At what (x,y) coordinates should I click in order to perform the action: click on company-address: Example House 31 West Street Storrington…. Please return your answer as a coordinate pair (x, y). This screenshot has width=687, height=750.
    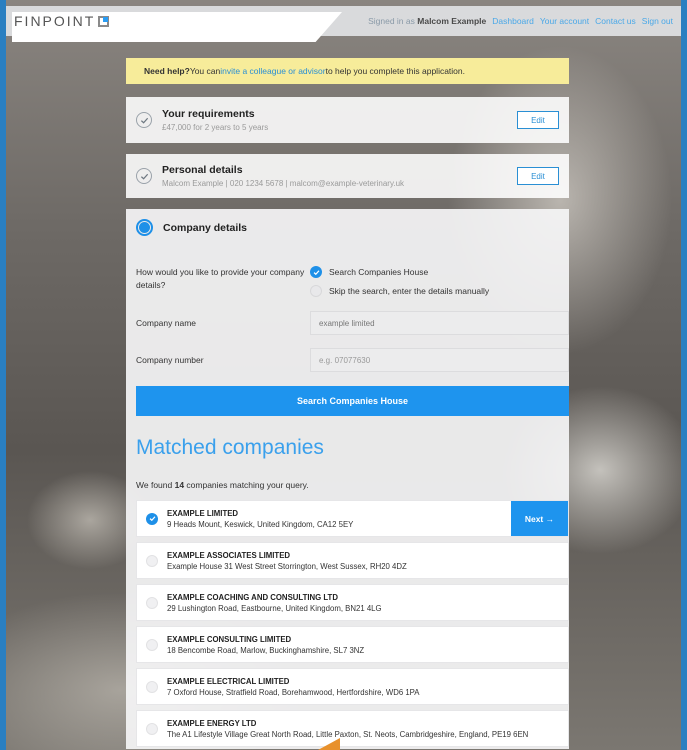
    Looking at the image, I should click on (287, 566).